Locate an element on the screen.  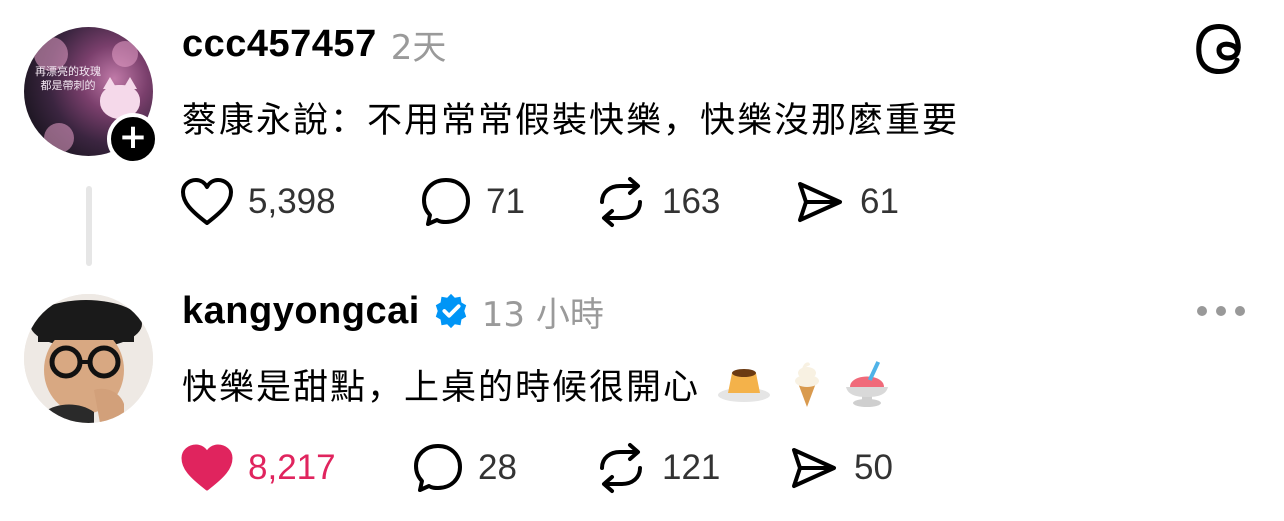
like-button: 8,217 is located at coordinates (258, 468).